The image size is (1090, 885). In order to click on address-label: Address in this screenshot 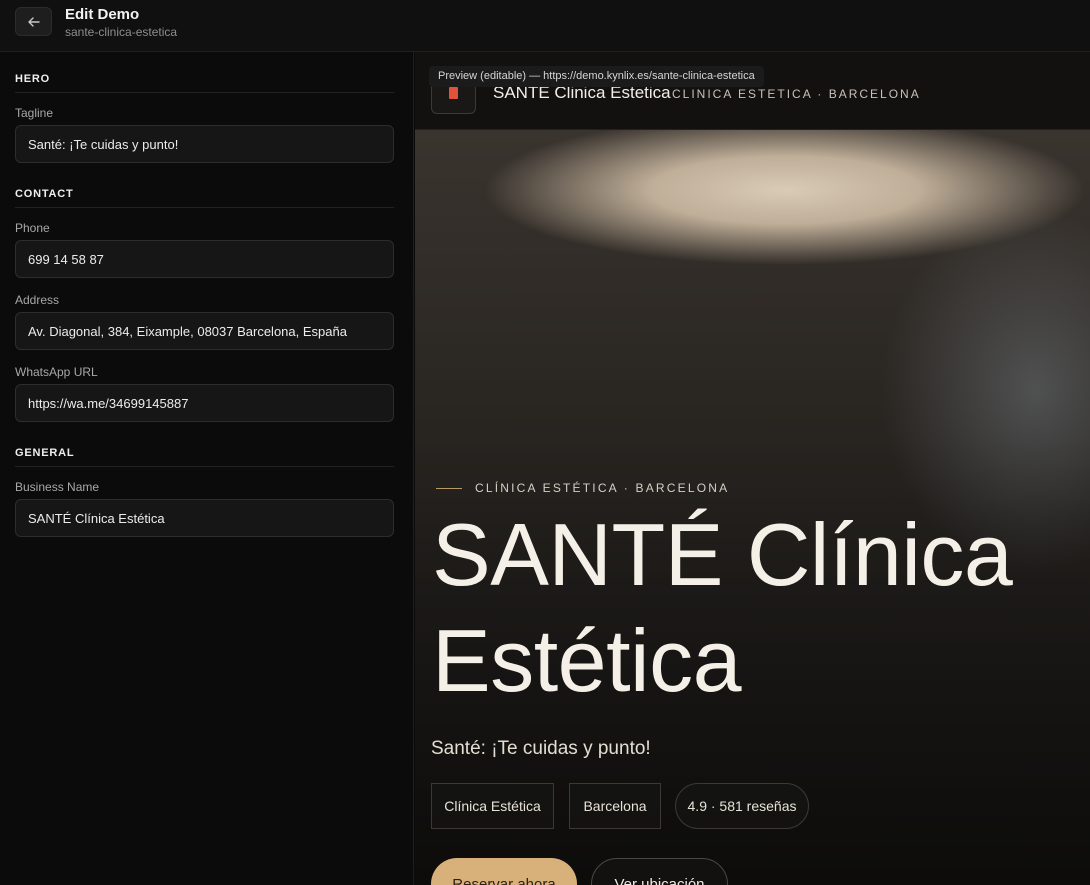, I will do `click(37, 300)`.